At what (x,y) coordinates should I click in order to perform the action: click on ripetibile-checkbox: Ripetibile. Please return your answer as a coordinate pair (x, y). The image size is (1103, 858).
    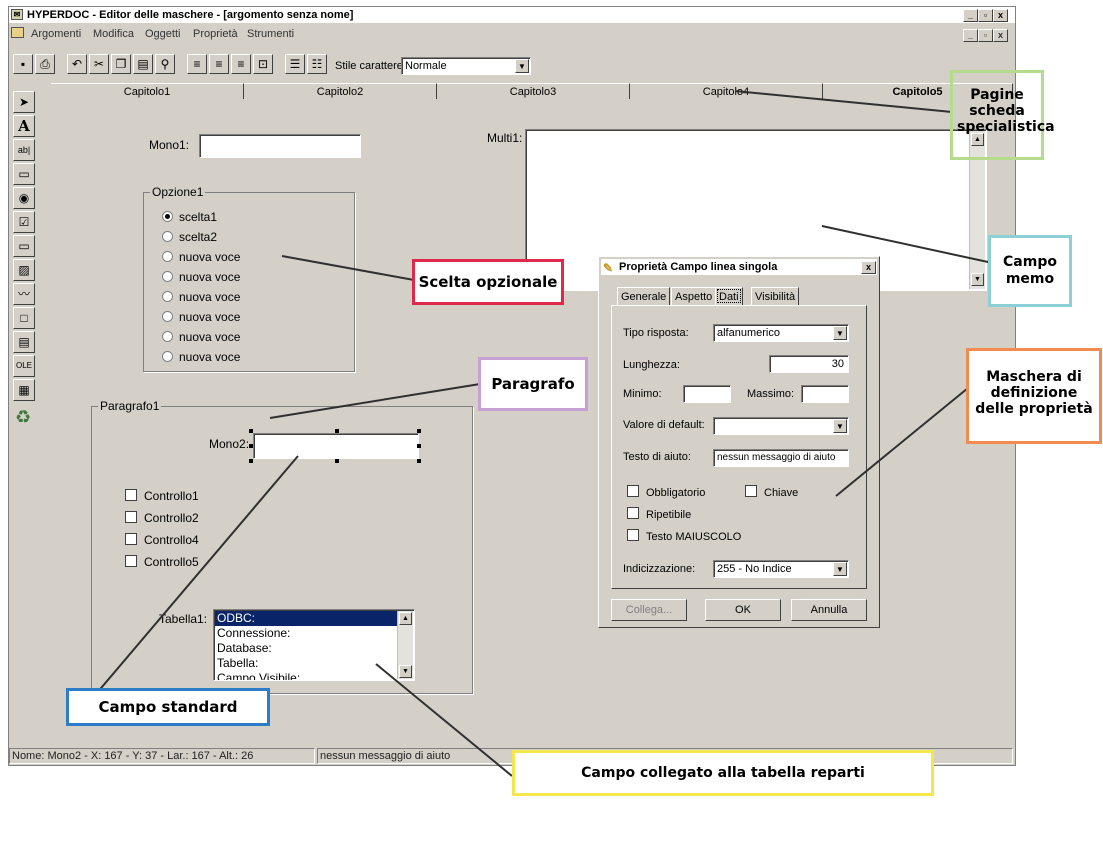
    Looking at the image, I should click on (659, 514).